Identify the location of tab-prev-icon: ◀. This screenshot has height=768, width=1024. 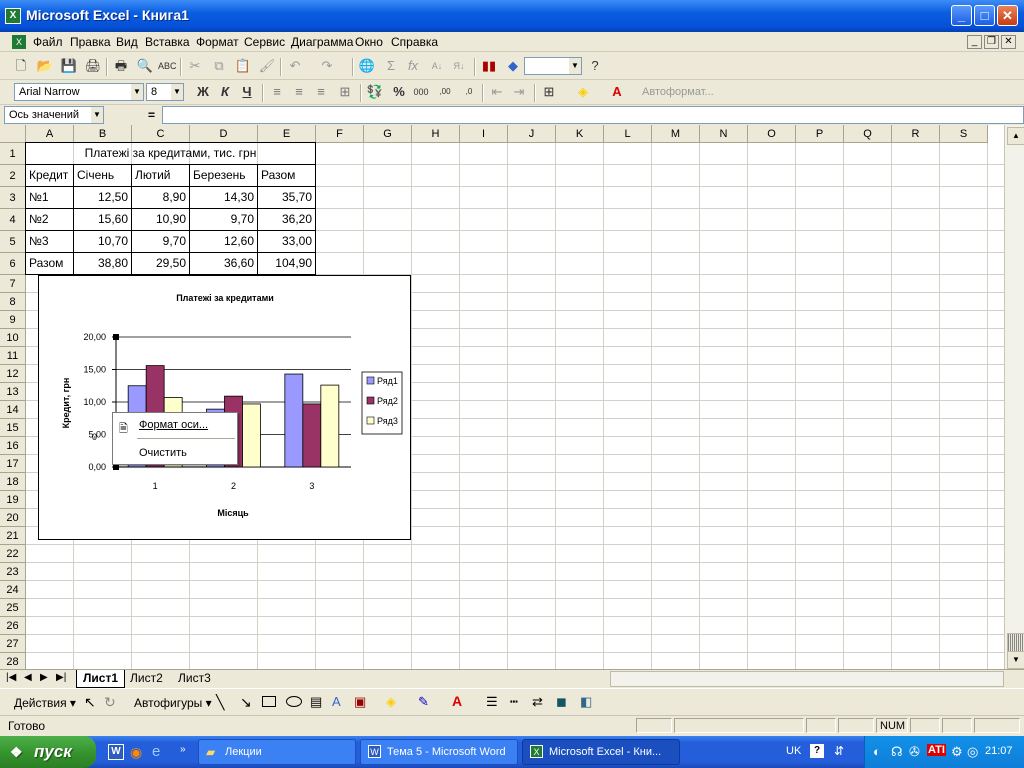
(28, 677).